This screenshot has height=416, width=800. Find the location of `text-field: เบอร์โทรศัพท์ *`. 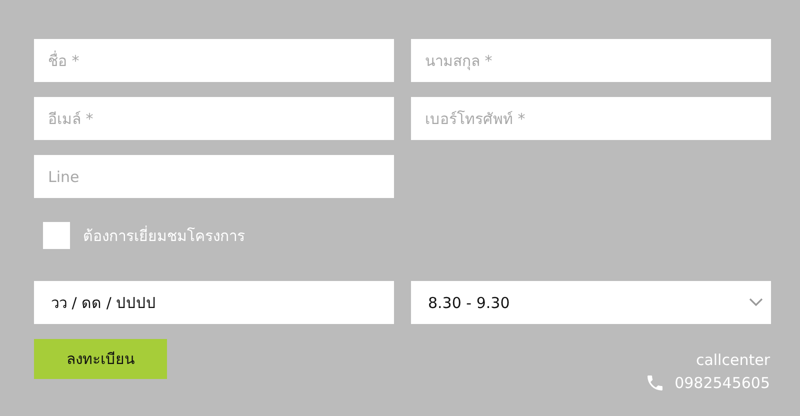

text-field: เบอร์โทรศัพท์ * is located at coordinates (591, 118).